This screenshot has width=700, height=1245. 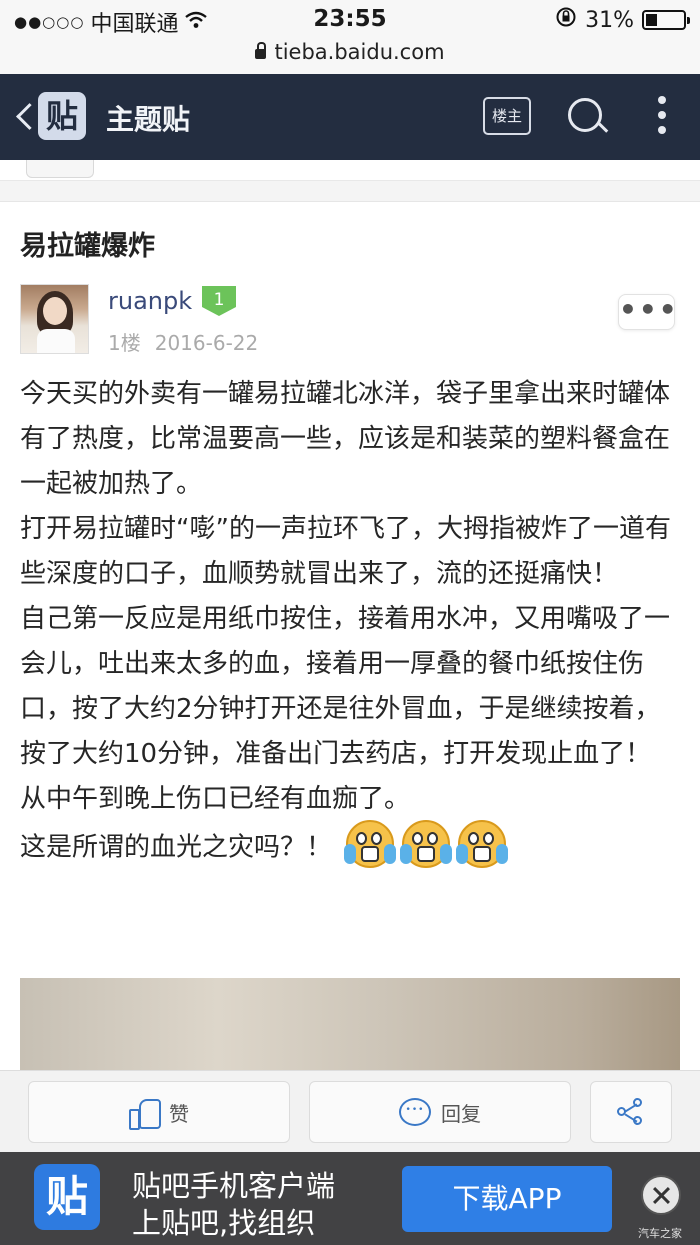 What do you see at coordinates (647, 312) in the screenshot?
I see `post-more-button: •••` at bounding box center [647, 312].